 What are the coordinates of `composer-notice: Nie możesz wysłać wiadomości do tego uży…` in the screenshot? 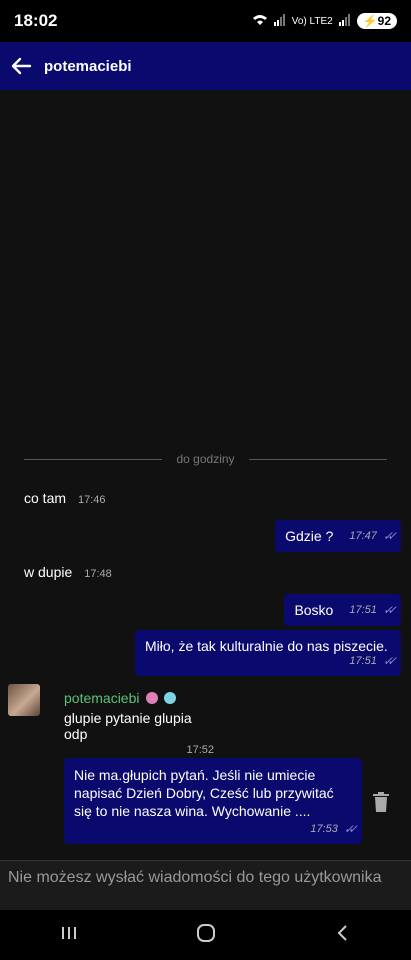 It's located at (205, 885).